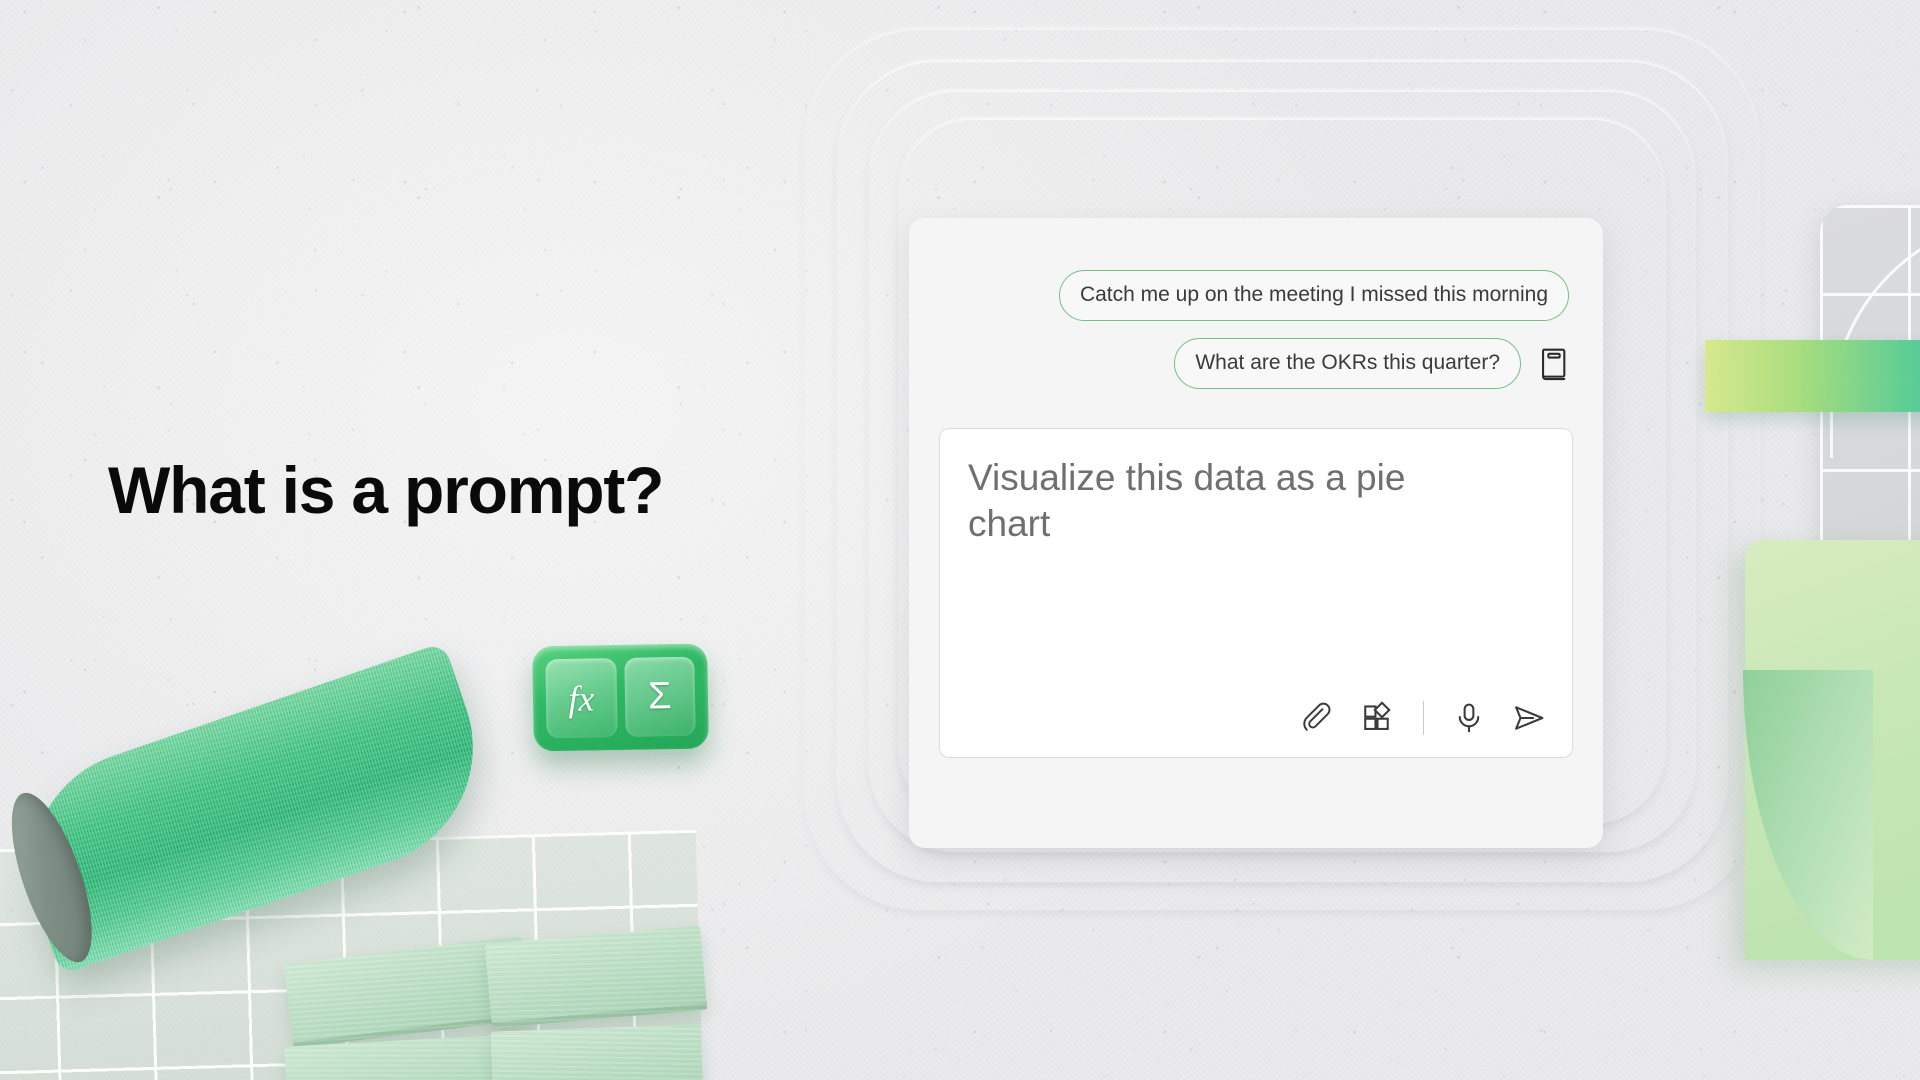  What do you see at coordinates (620, 697) in the screenshot?
I see `excel-function-keycap-prop: fx Σ` at bounding box center [620, 697].